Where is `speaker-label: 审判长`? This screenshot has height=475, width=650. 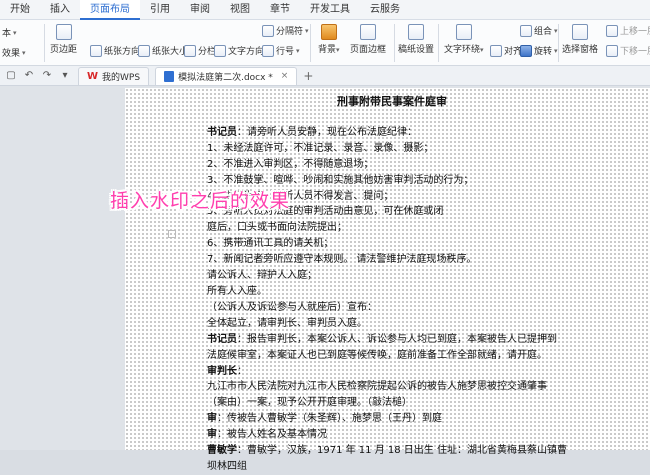
speaker-label: 审判长 is located at coordinates (222, 371).